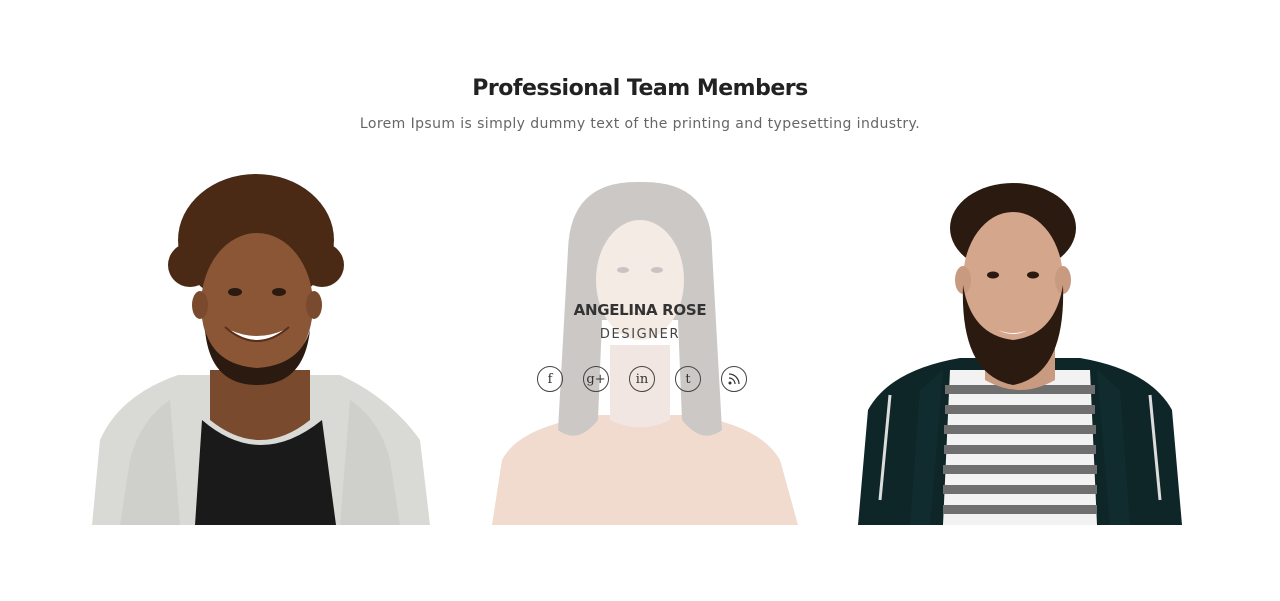 The image size is (1280, 601). Describe the element at coordinates (550, 379) in the screenshot. I see `facebook-icon: f` at that location.